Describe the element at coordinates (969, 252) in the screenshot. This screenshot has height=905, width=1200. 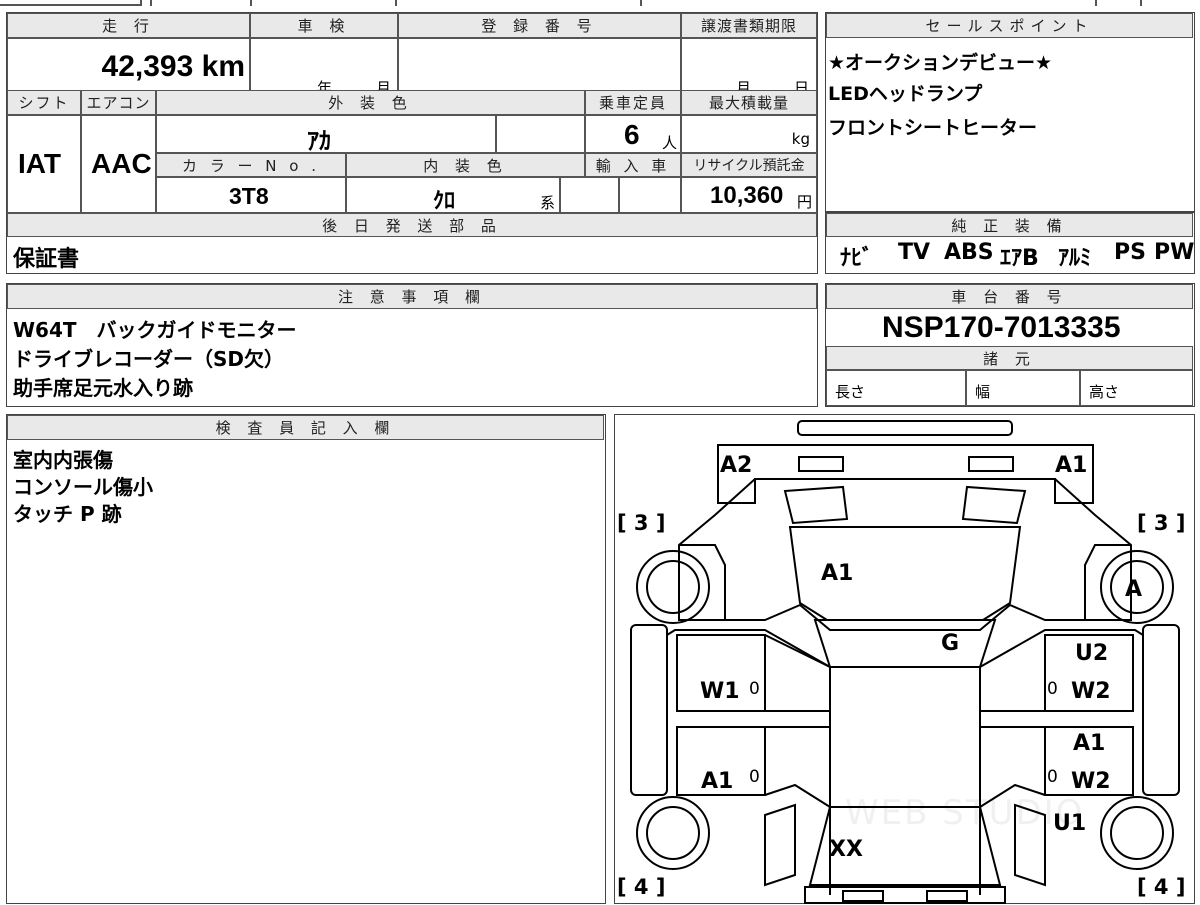
I see `equipment-item-abs: ABS` at that location.